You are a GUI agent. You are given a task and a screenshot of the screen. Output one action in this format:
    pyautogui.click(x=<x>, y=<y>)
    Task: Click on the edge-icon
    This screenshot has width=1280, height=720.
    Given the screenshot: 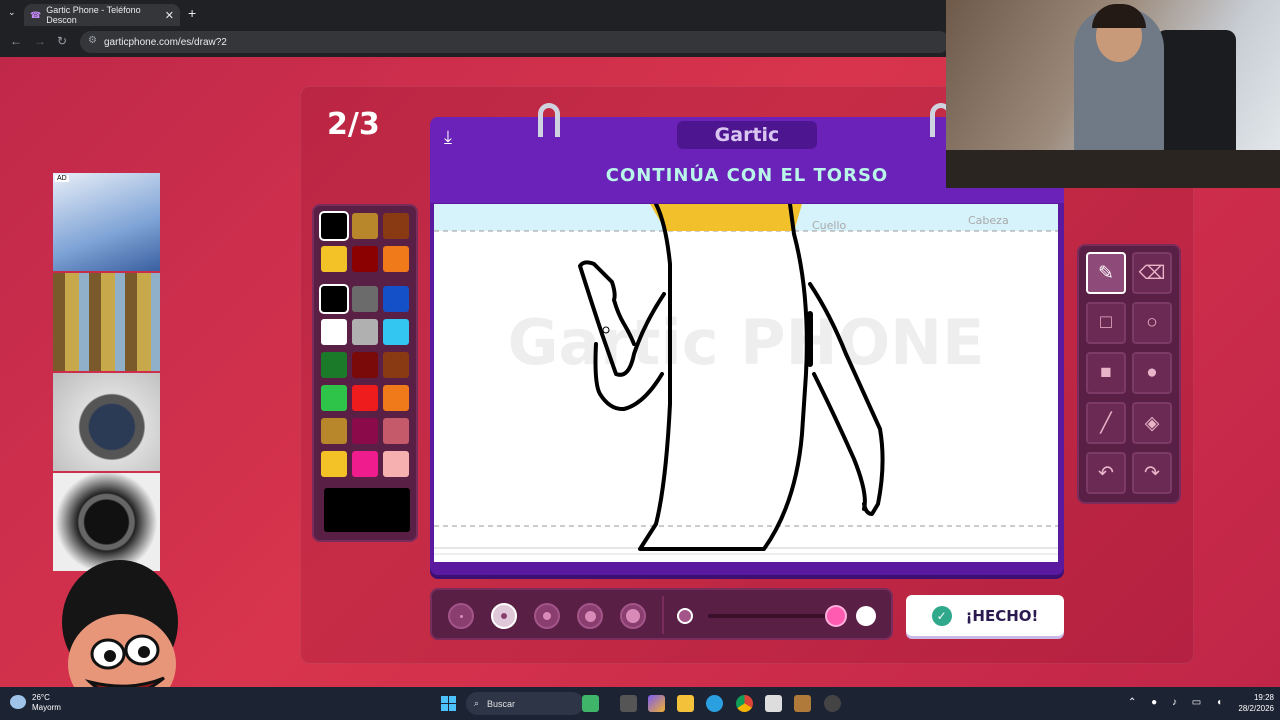 What is the action you would take?
    pyautogui.click(x=714, y=703)
    